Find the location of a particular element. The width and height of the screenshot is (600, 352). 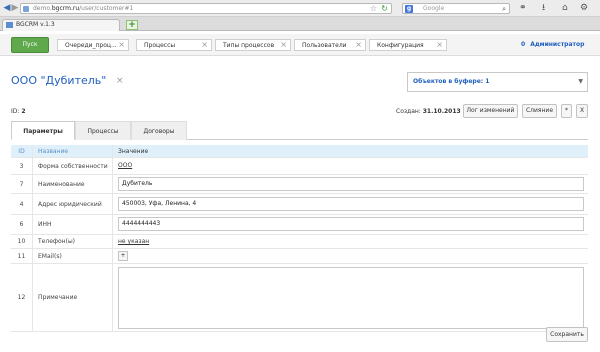

row-value-cell: 4444444443 is located at coordinates (350, 224).